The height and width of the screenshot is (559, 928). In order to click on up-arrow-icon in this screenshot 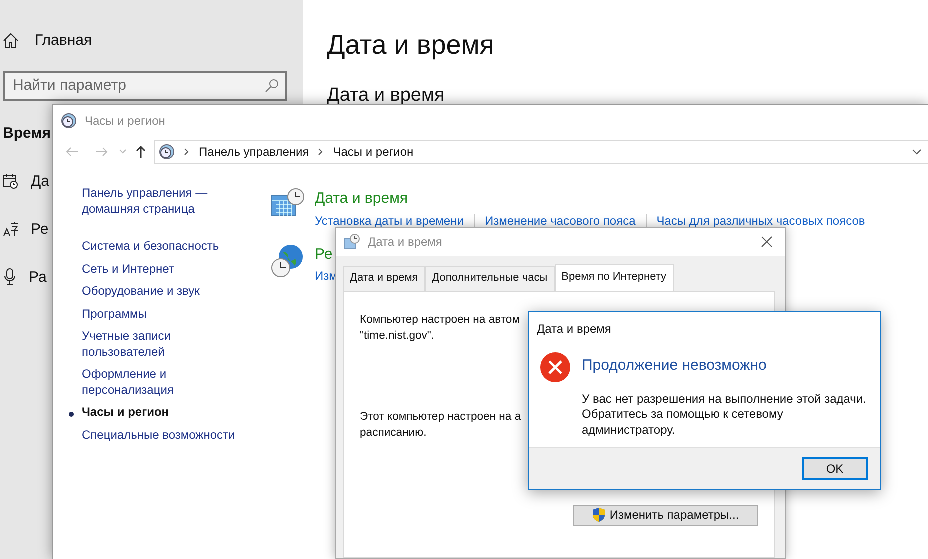, I will do `click(141, 152)`.